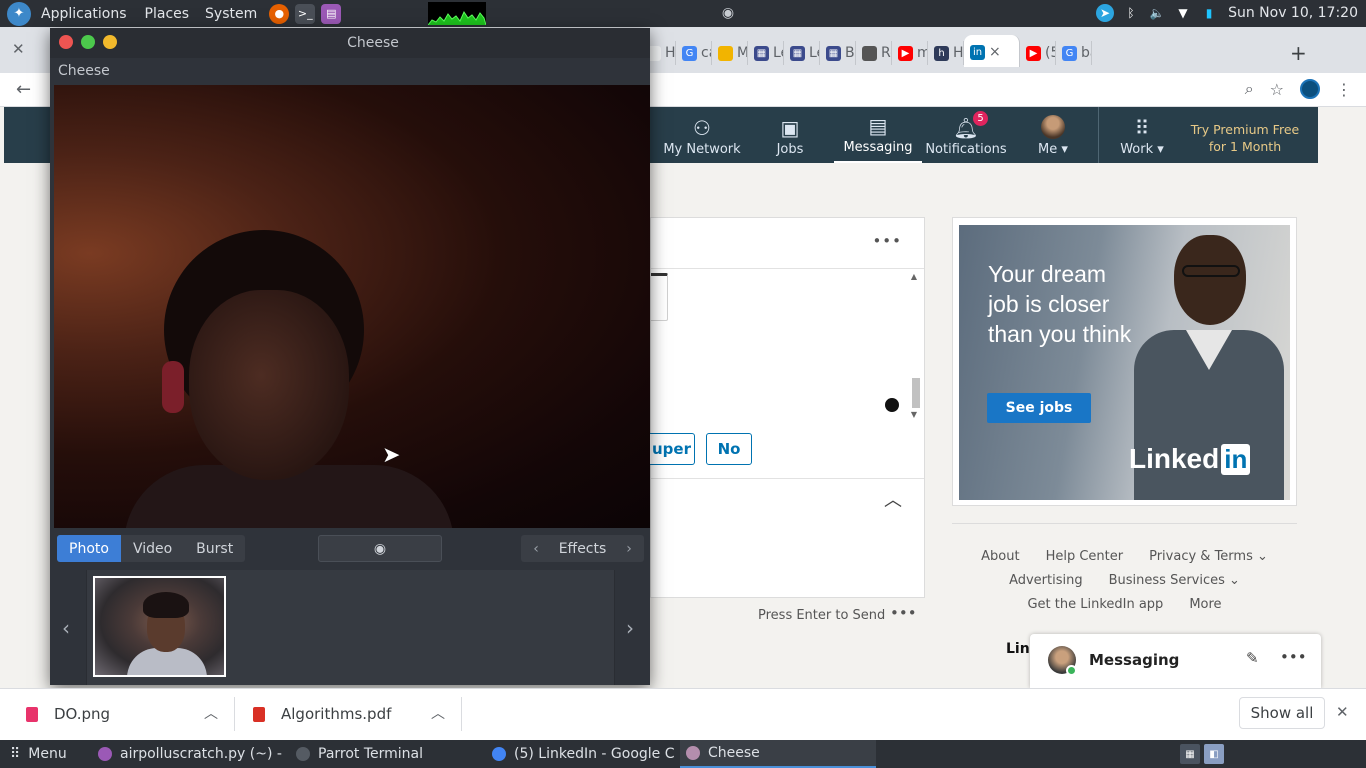  What do you see at coordinates (903, 613) in the screenshot?
I see `compose-options-icon: •••` at bounding box center [903, 613].